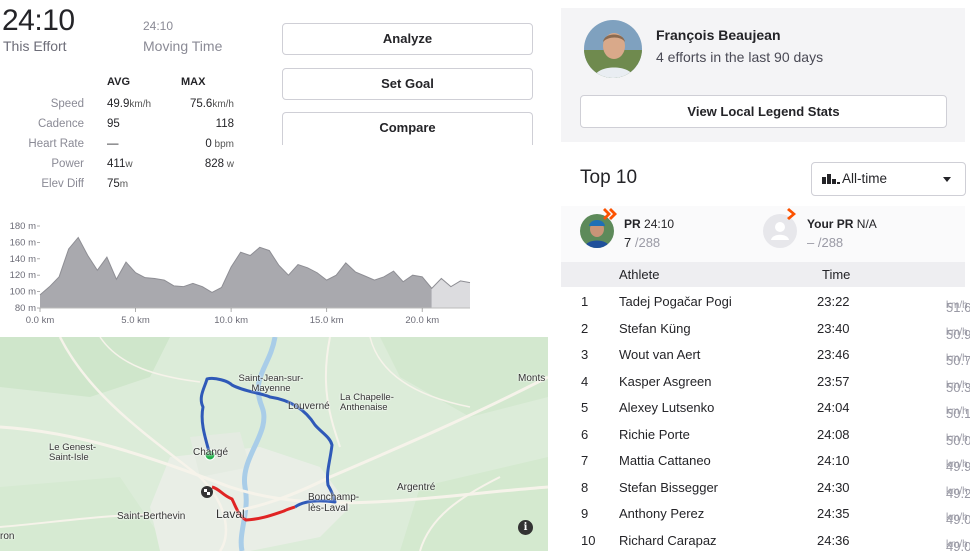  I want to click on row-athlete-name: Tadej Pogačar Pogi, so click(675, 301).